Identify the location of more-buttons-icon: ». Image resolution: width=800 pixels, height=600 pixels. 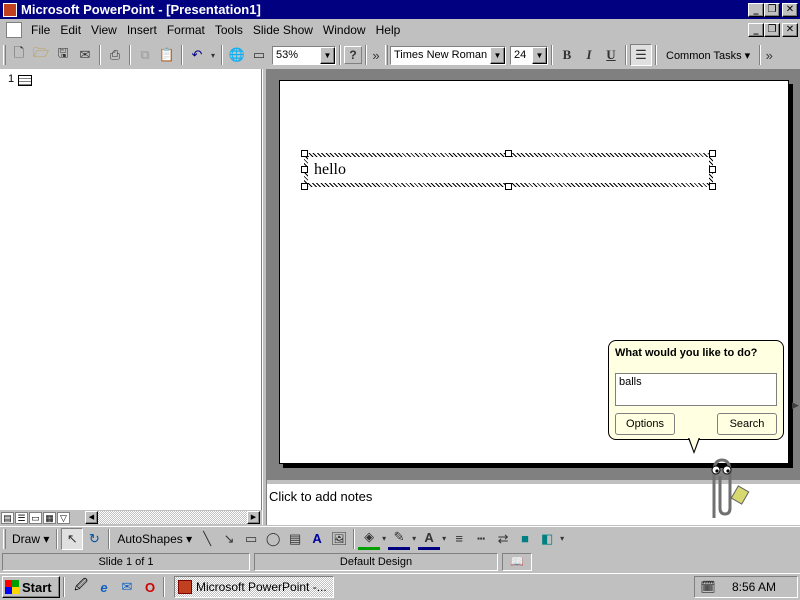
(376, 55).